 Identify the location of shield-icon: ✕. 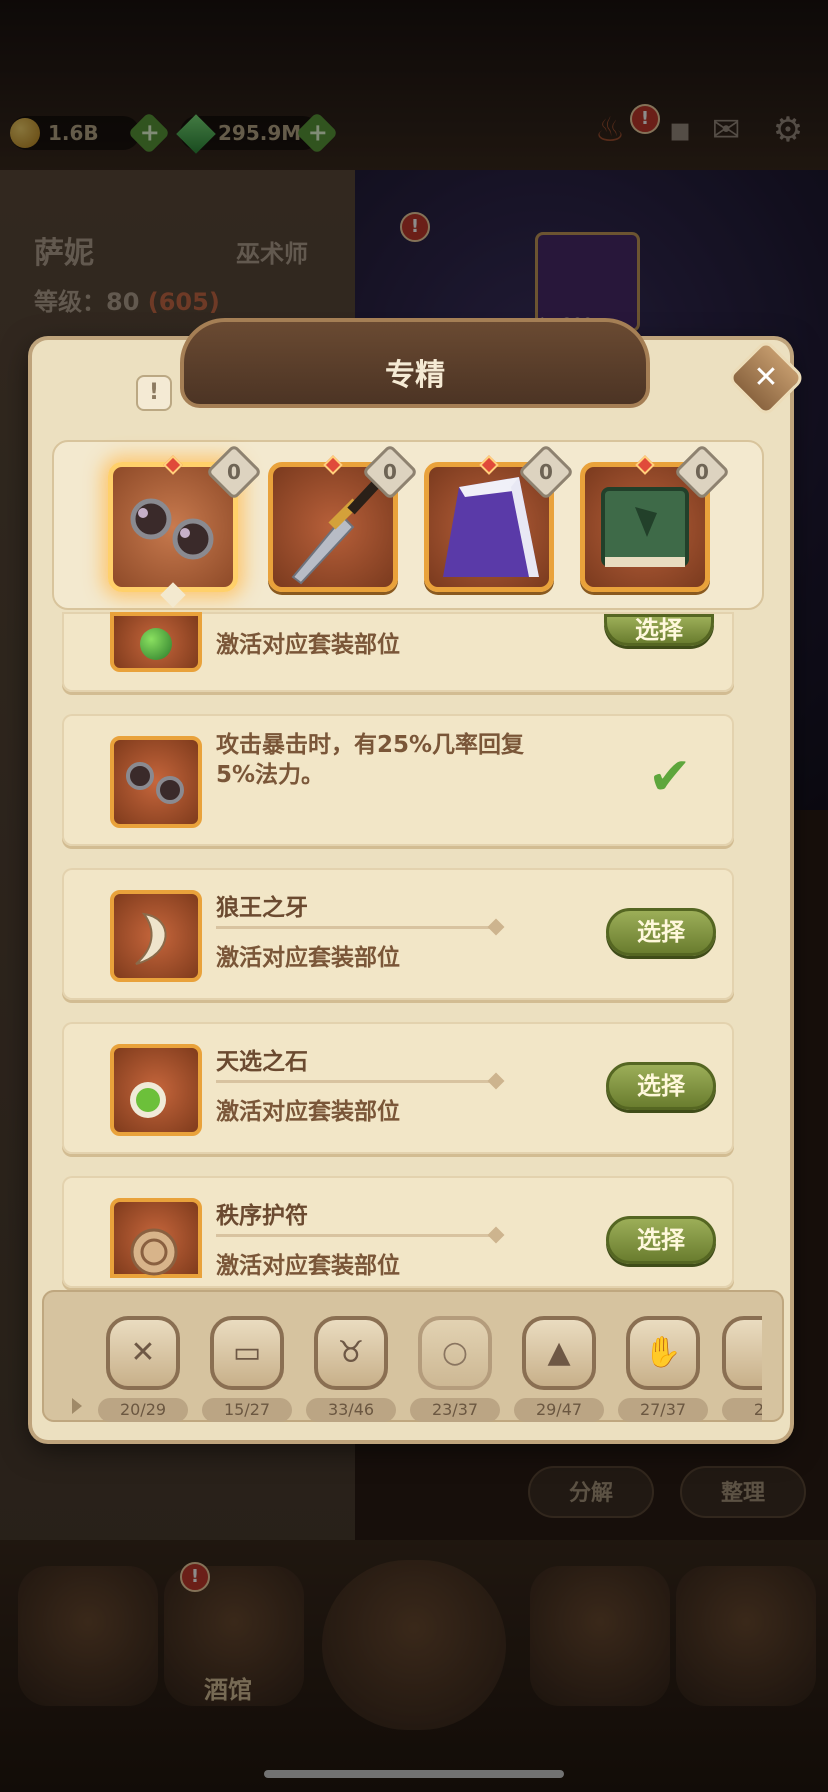
(143, 1353).